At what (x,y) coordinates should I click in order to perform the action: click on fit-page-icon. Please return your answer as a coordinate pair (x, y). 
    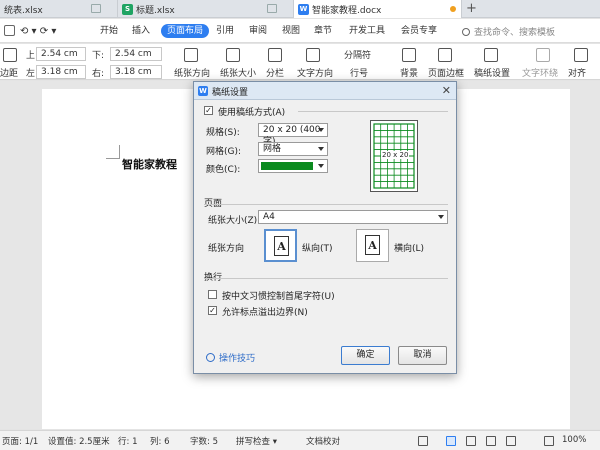
    Looking at the image, I should click on (549, 441).